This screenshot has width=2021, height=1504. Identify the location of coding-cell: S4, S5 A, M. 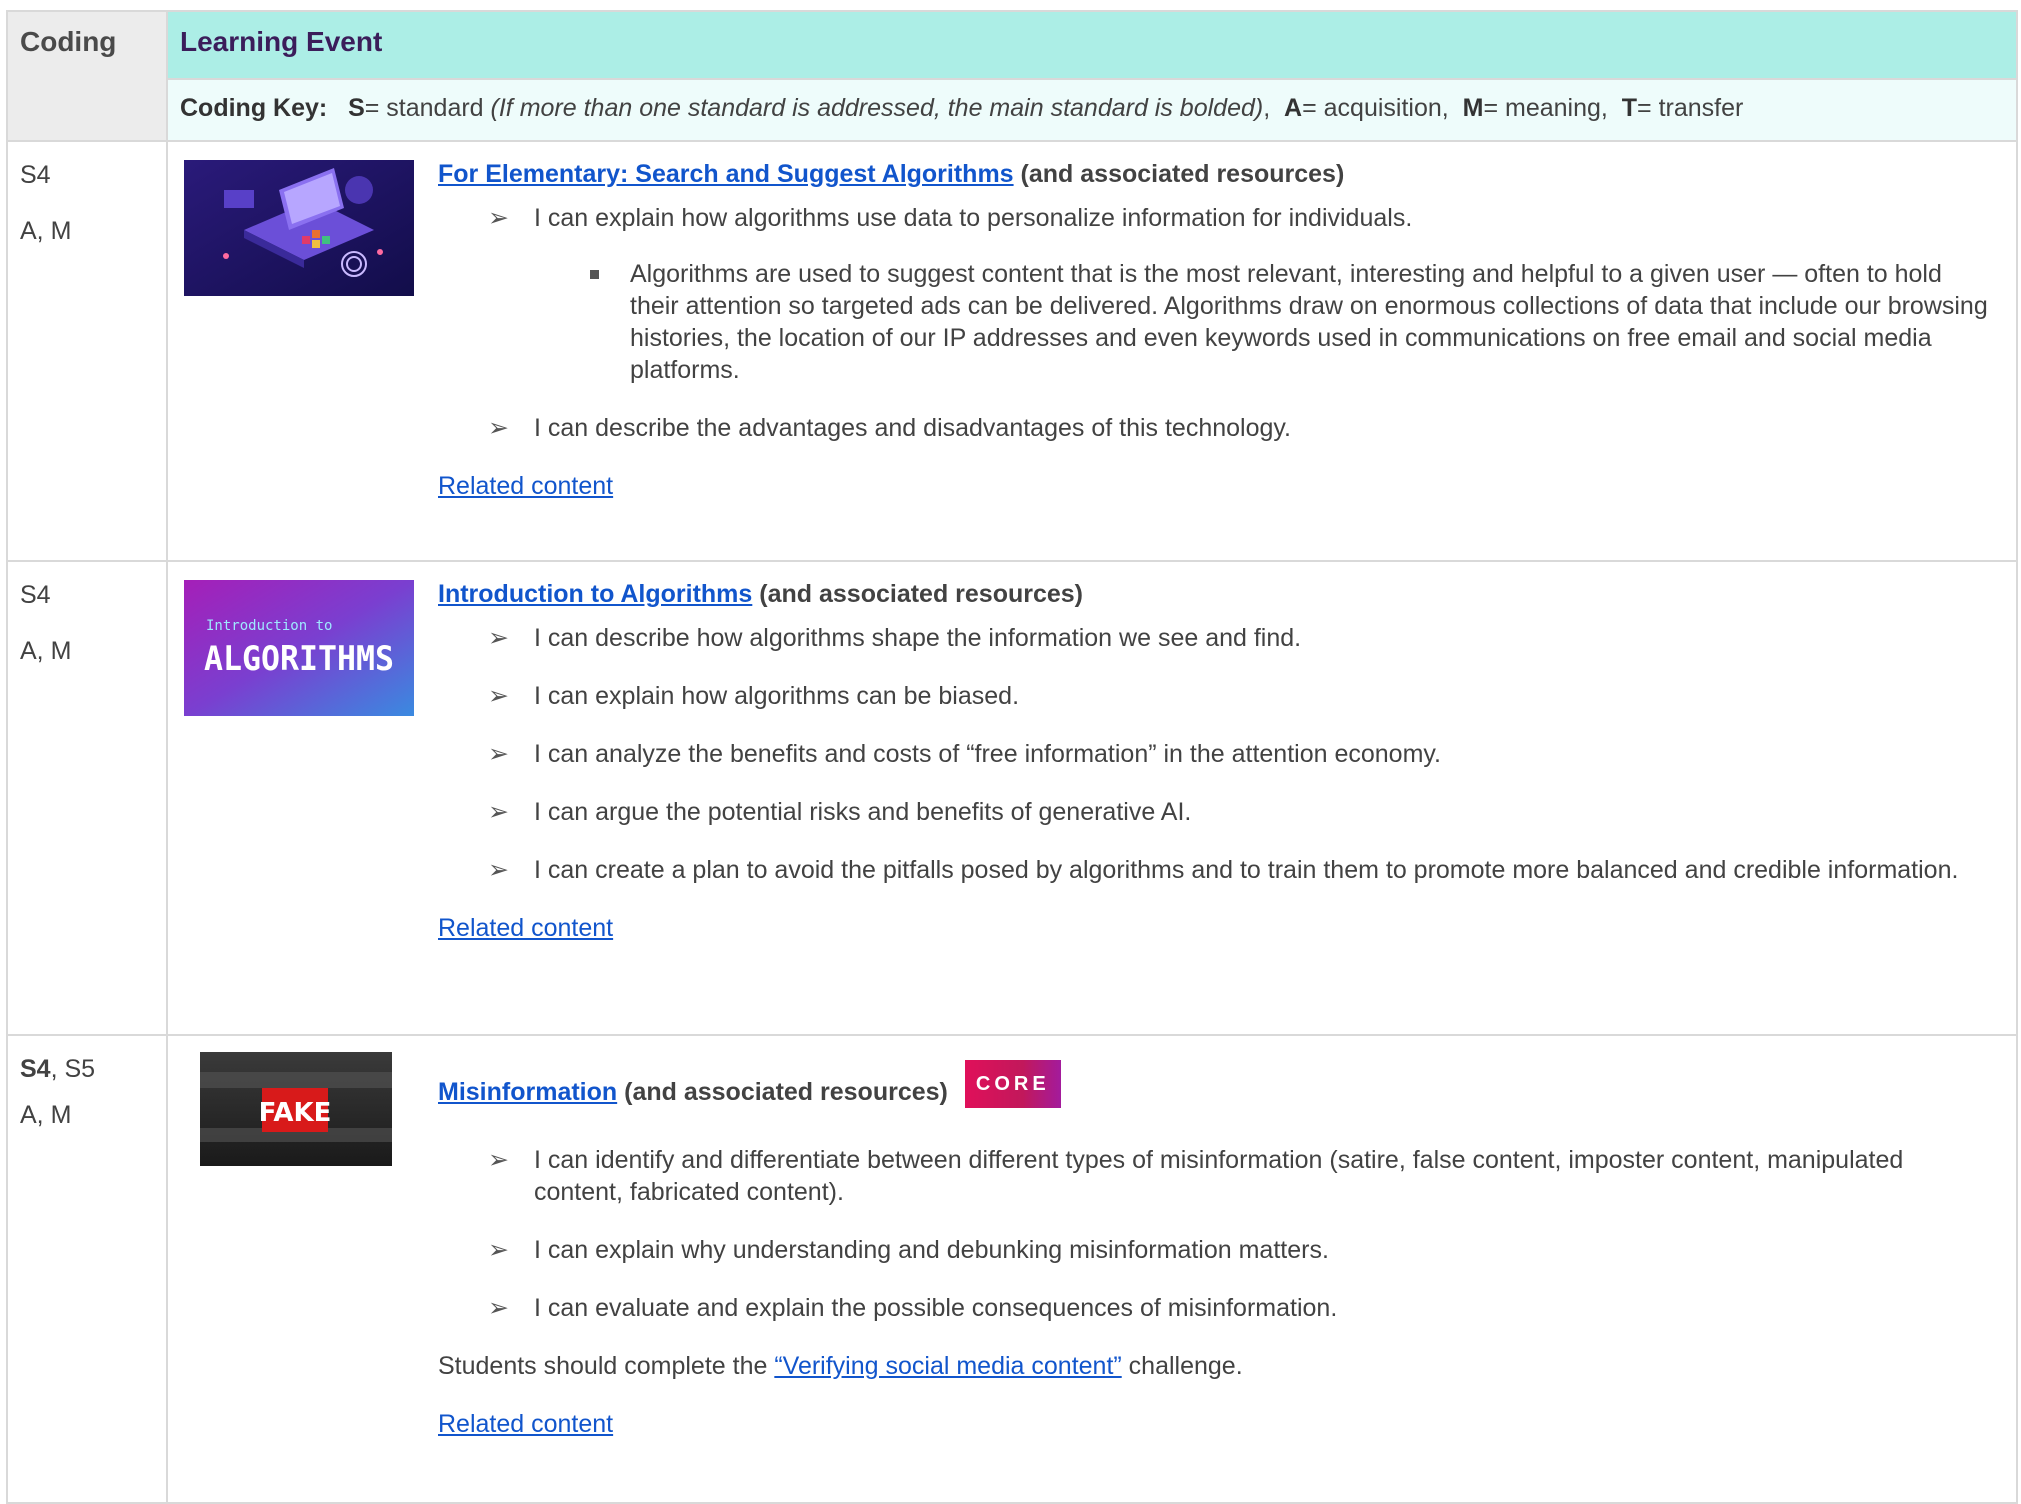
(87, 1269).